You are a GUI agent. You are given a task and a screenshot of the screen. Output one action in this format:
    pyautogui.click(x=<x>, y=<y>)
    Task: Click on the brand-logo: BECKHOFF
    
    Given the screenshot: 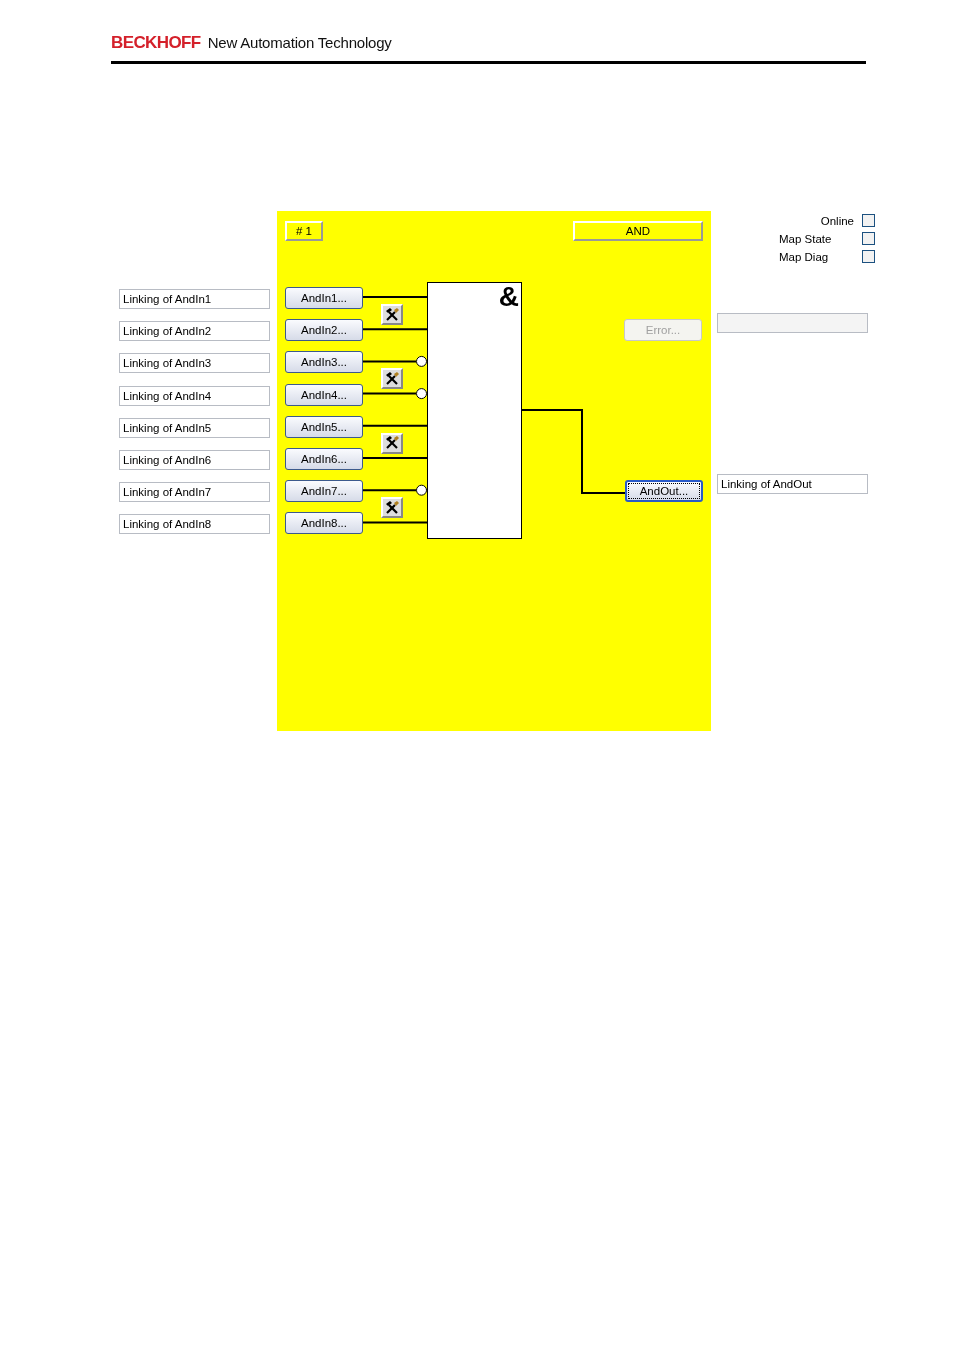 What is the action you would take?
    pyautogui.click(x=156, y=43)
    